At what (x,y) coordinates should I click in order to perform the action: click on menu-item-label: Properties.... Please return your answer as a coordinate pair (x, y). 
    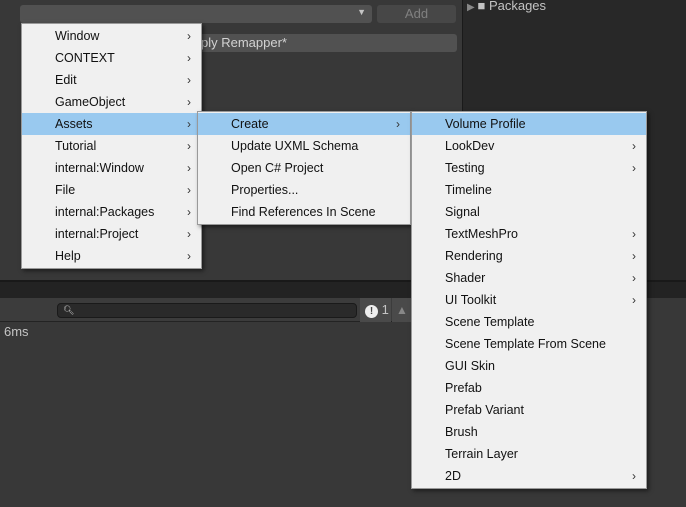
    Looking at the image, I should click on (265, 190).